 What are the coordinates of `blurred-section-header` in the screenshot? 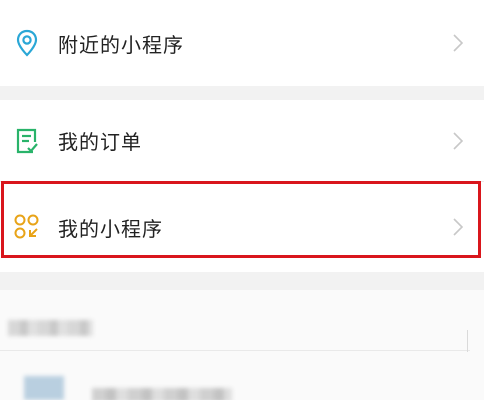 It's located at (50, 328).